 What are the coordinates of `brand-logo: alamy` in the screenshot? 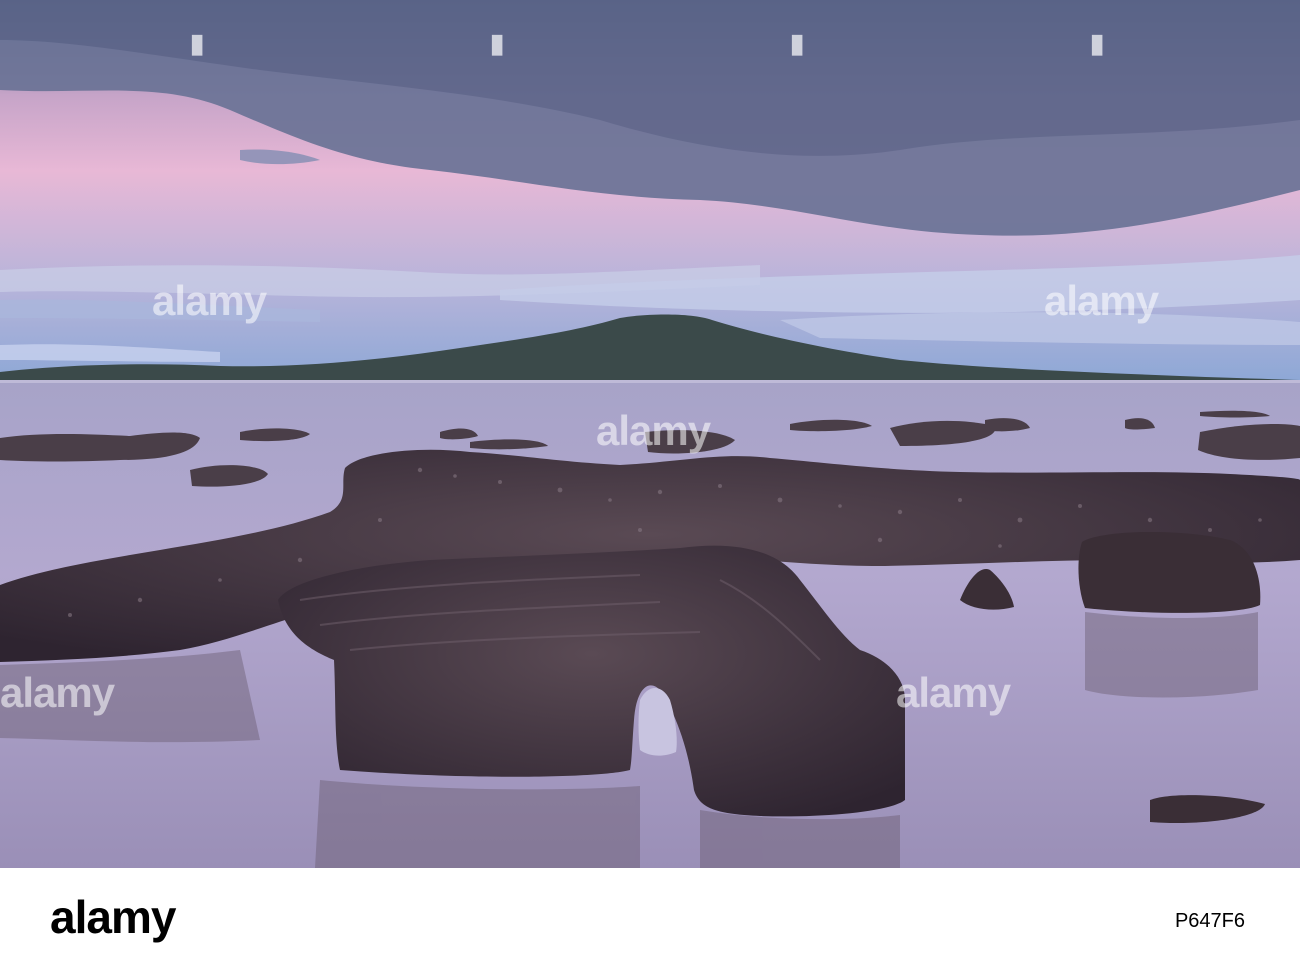 It's located at (113, 917).